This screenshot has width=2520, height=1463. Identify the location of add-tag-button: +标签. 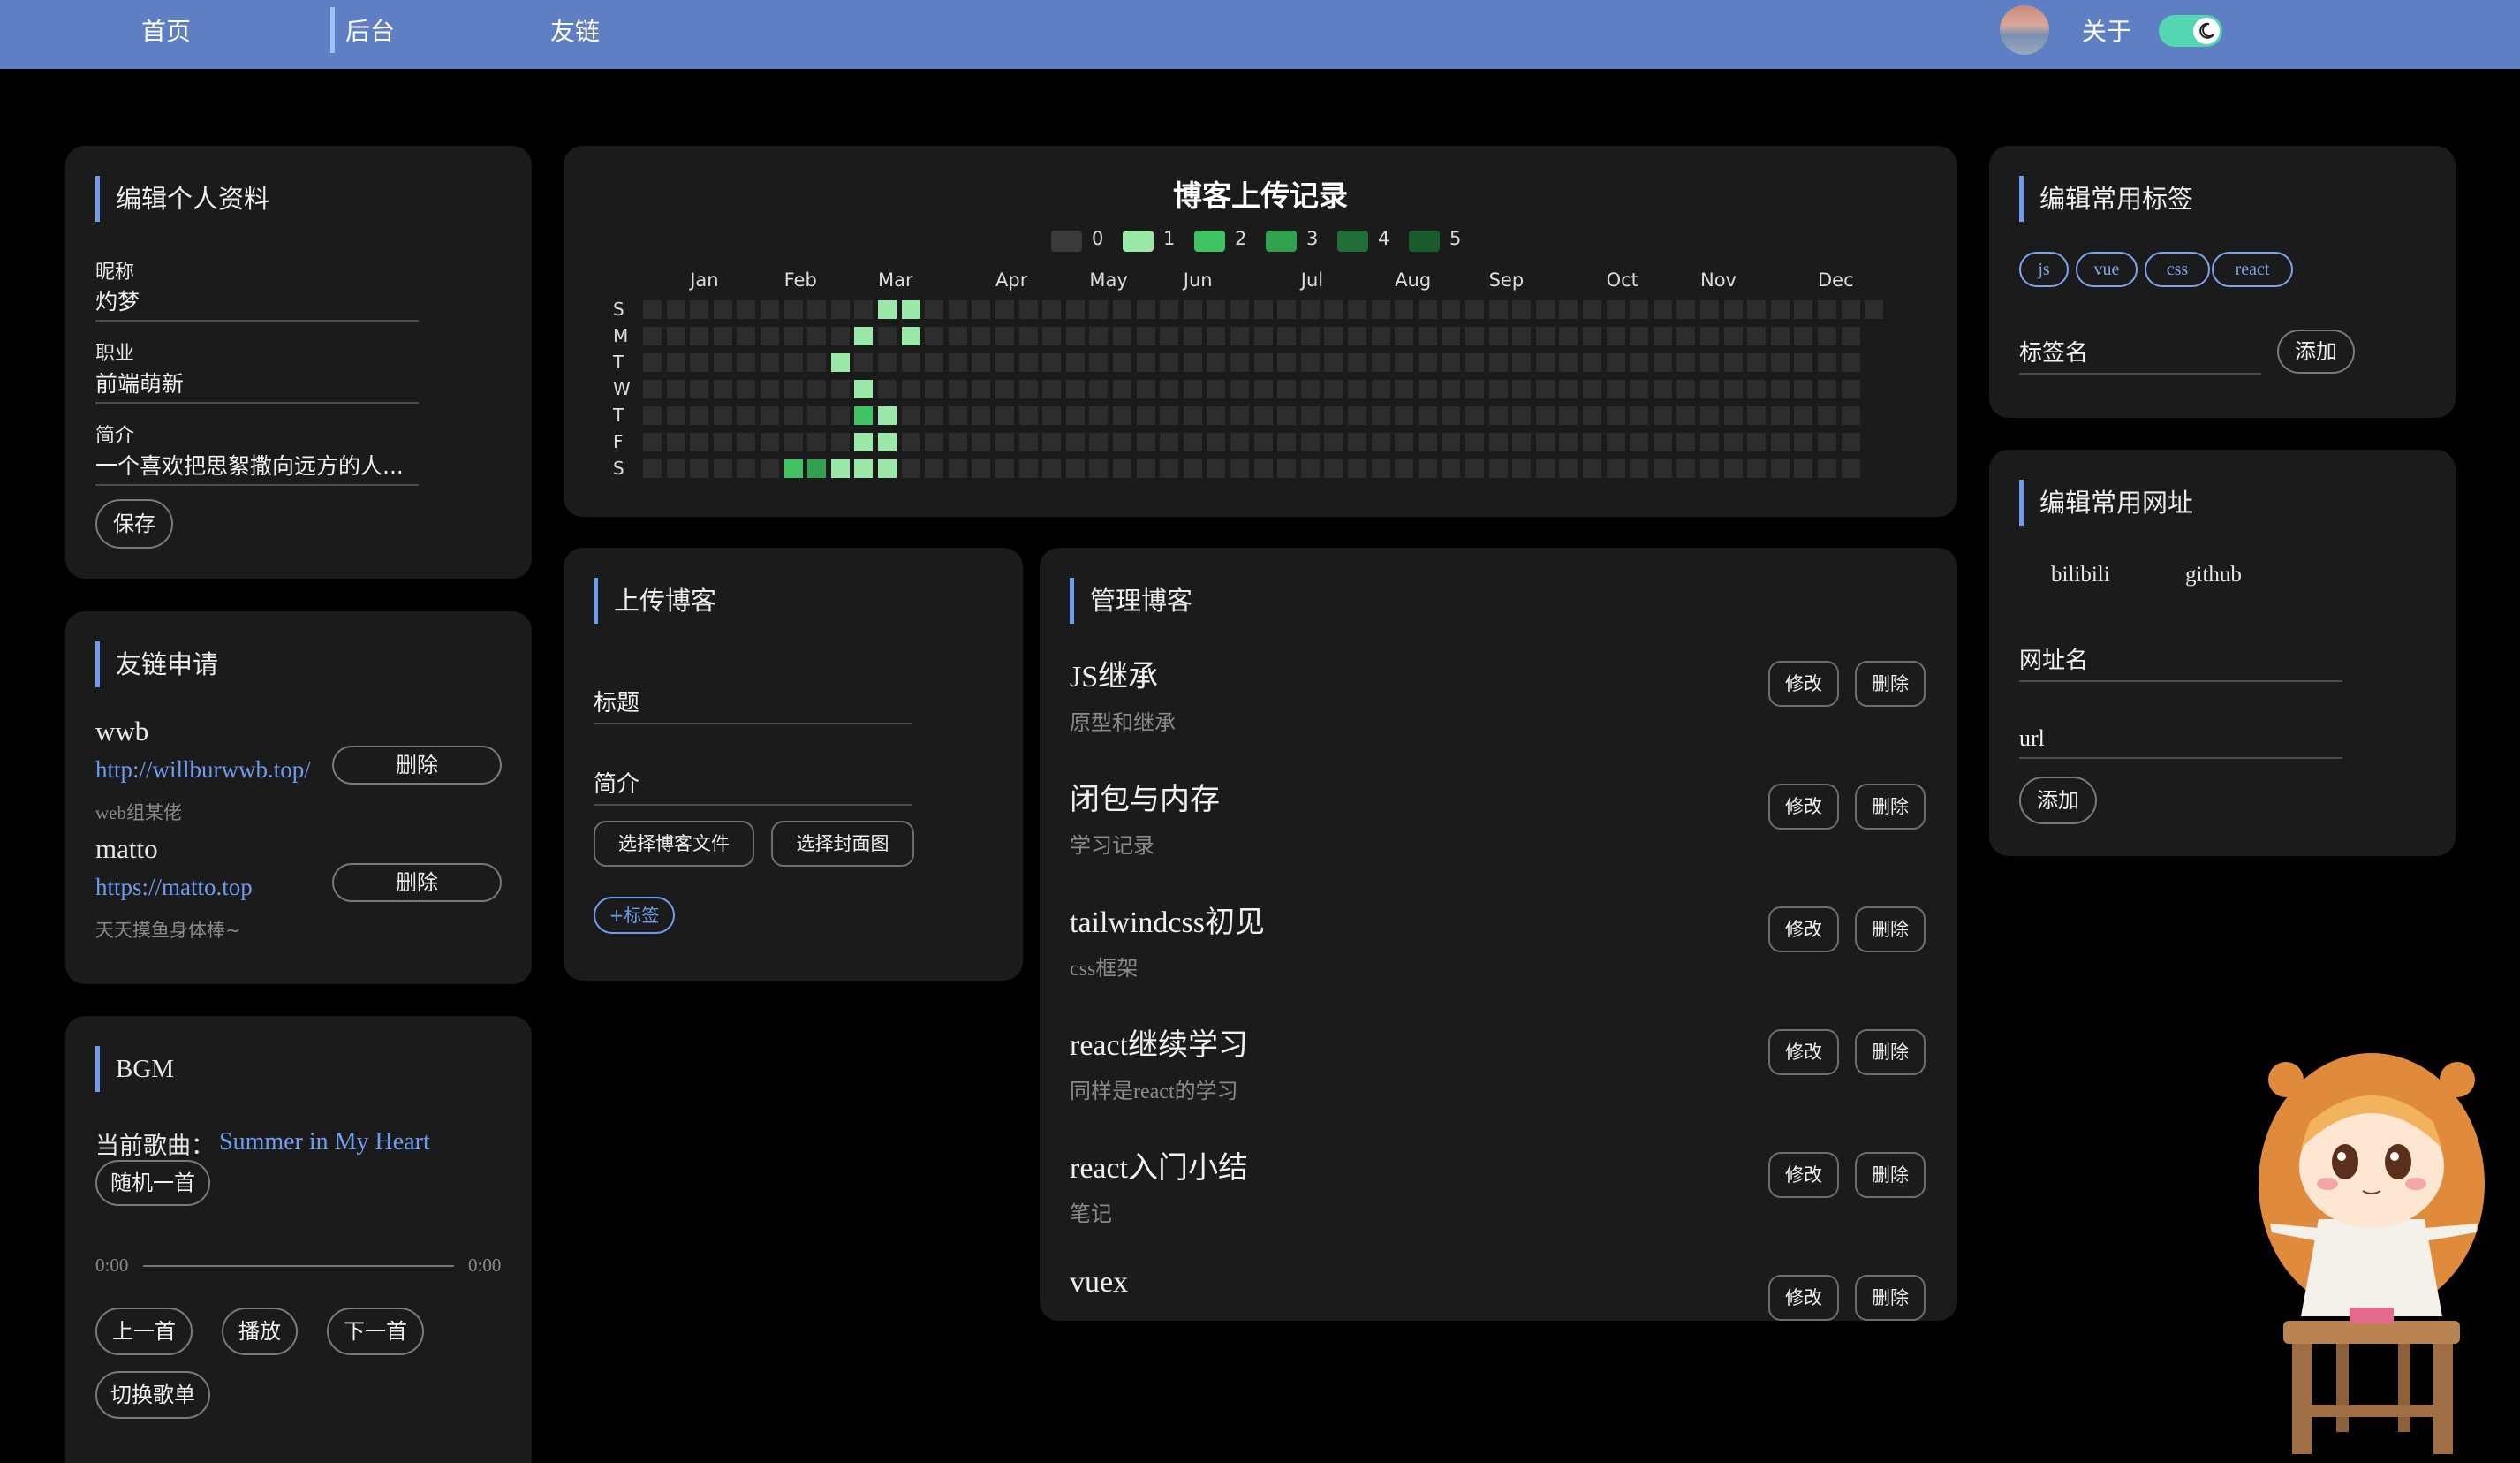
(634, 916).